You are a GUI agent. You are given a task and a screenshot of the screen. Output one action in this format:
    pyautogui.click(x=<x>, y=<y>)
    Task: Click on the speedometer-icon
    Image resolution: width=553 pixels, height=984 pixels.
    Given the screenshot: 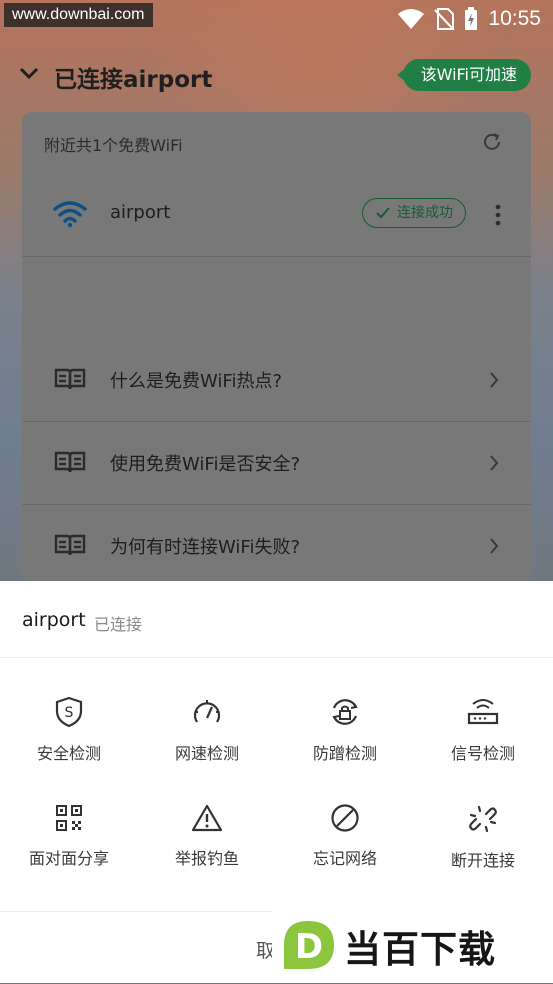 What is the action you would take?
    pyautogui.click(x=207, y=712)
    